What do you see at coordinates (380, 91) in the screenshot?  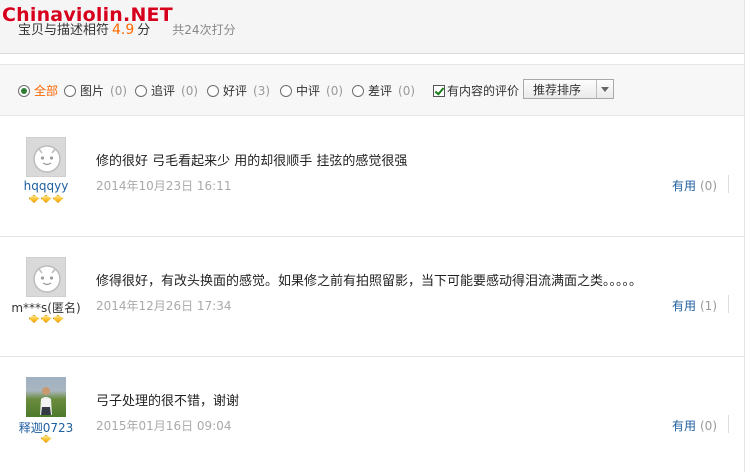 I see `filter-label: 差评` at bounding box center [380, 91].